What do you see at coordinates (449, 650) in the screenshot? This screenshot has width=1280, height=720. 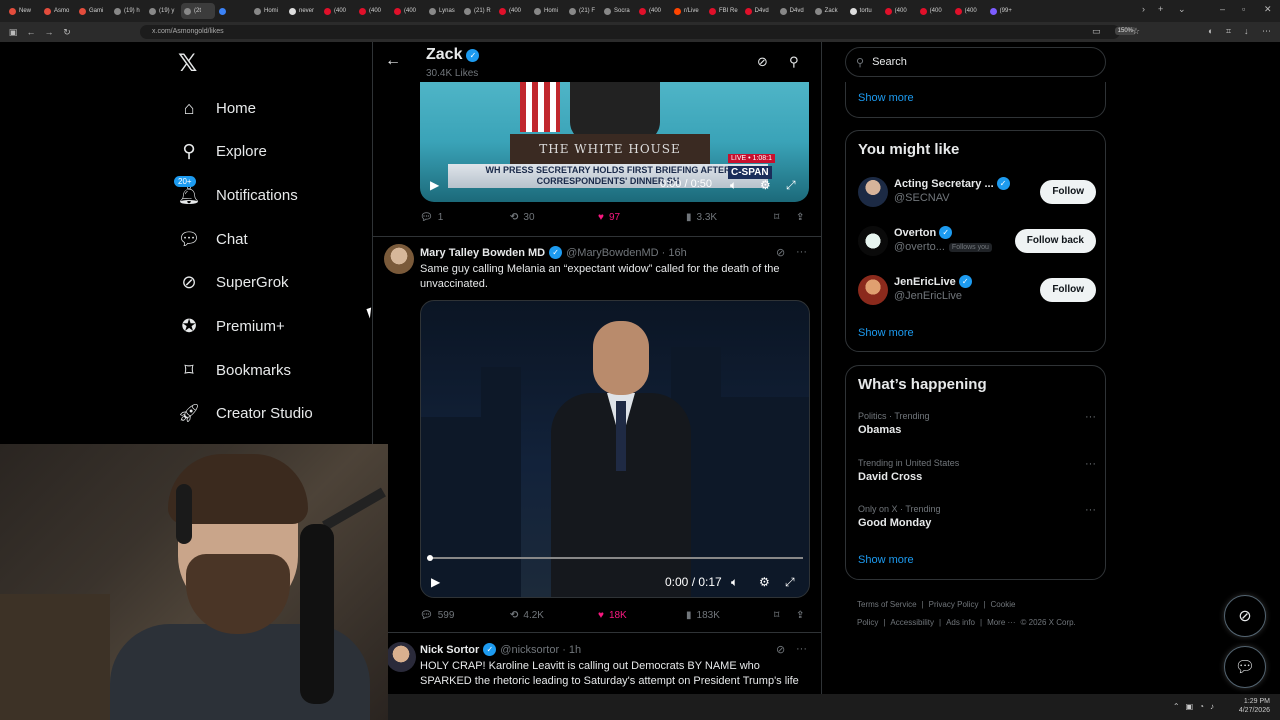 I see `author-name: Nick Sortor` at bounding box center [449, 650].